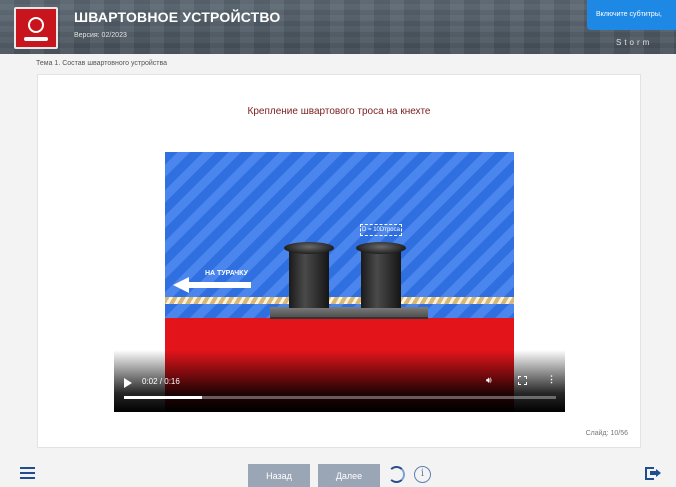  I want to click on video-progress-fill, so click(163, 397).